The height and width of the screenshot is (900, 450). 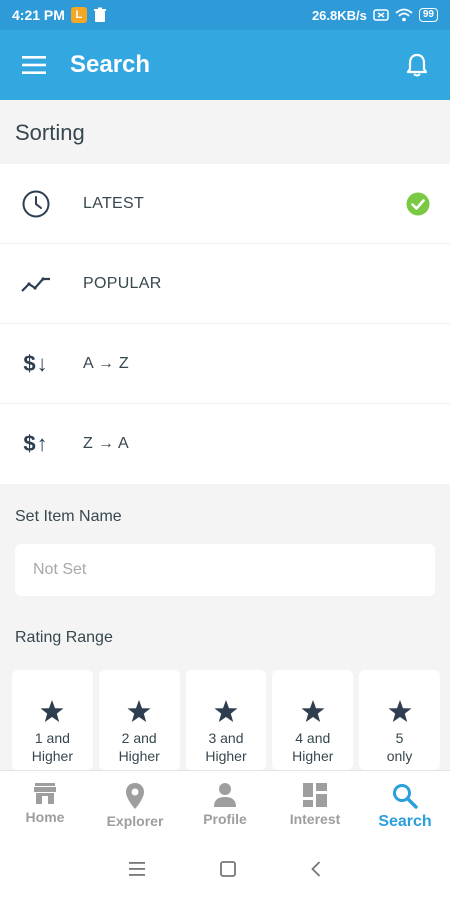 I want to click on nav-item-interest: Interest, so click(x=315, y=804).